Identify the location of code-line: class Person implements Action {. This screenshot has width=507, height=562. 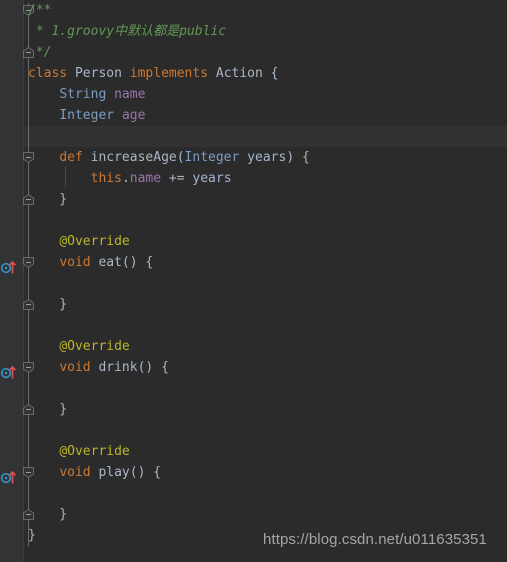
(153, 73).